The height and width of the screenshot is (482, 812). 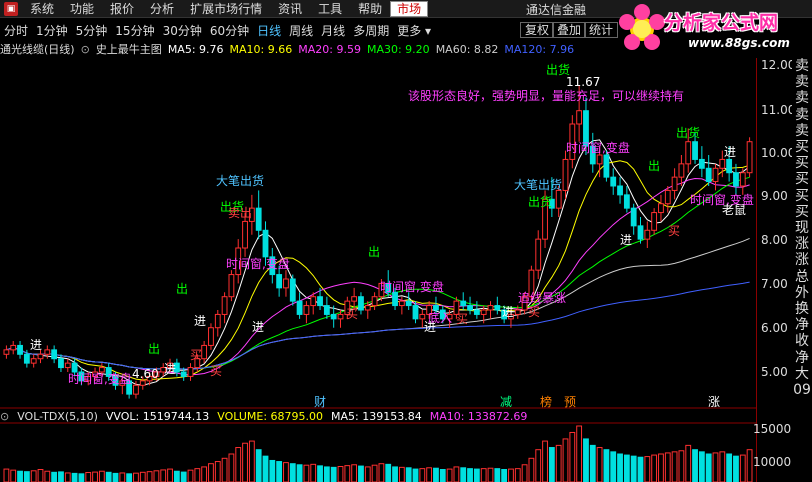 I want to click on main-indicator-name: 史上最牛主图, so click(x=129, y=49).